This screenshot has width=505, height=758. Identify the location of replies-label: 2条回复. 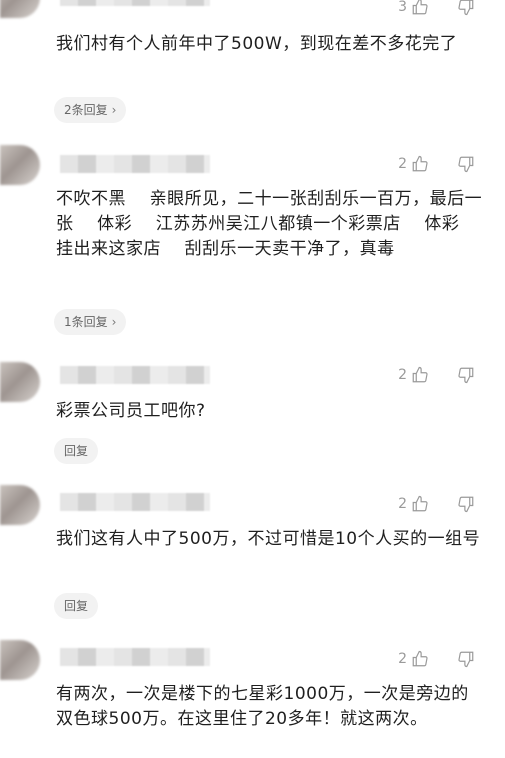
(86, 110).